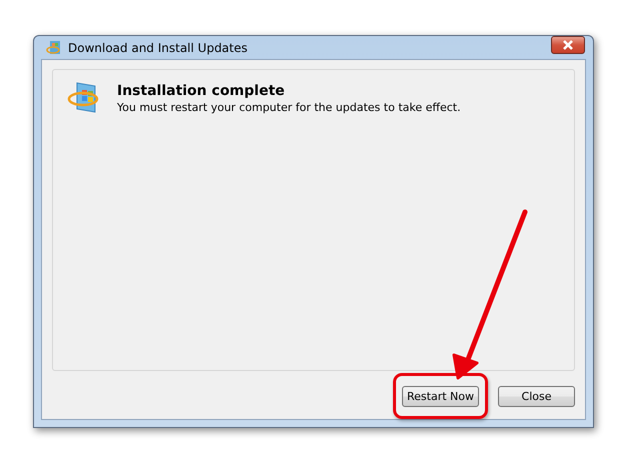 The image size is (627, 462). I want to click on close-dialog-button: Close, so click(536, 396).